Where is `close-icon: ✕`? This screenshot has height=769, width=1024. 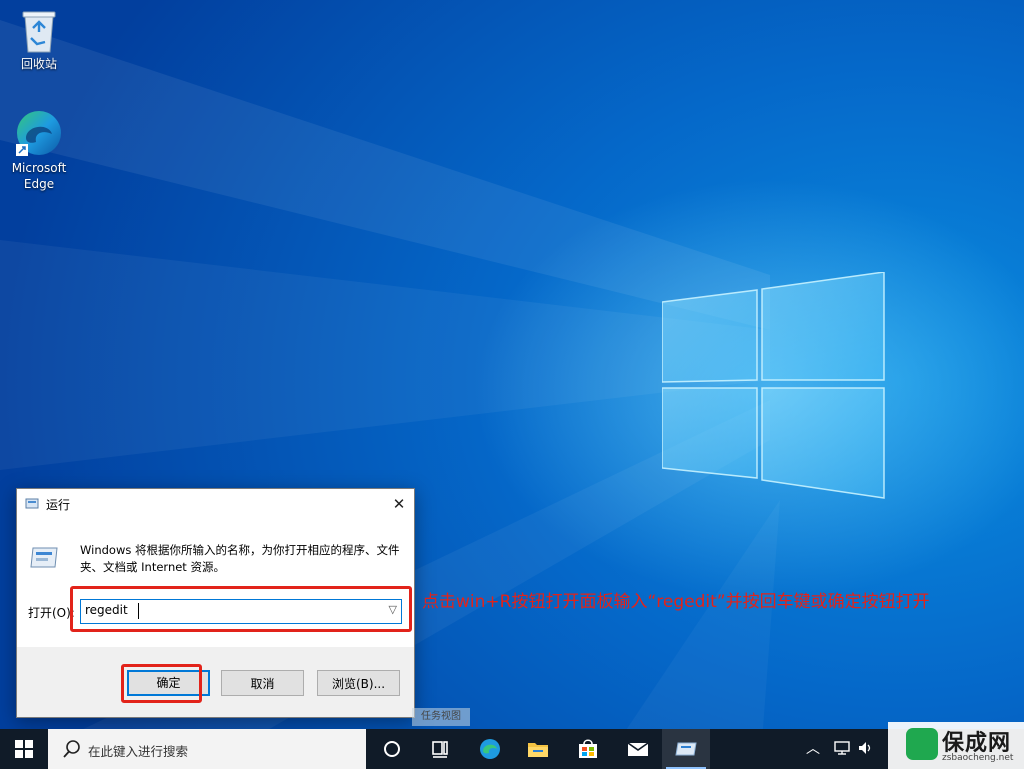 close-icon: ✕ is located at coordinates (399, 504).